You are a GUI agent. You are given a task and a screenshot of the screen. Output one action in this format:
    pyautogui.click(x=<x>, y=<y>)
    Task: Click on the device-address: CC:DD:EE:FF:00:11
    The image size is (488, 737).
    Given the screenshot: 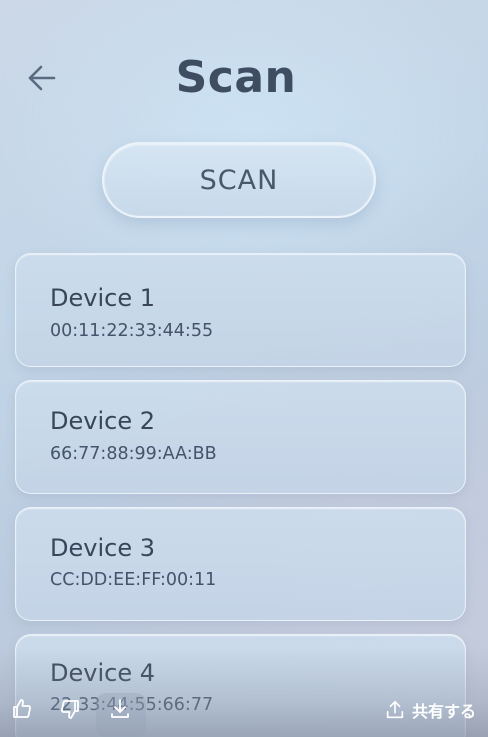 What is the action you would take?
    pyautogui.click(x=133, y=580)
    